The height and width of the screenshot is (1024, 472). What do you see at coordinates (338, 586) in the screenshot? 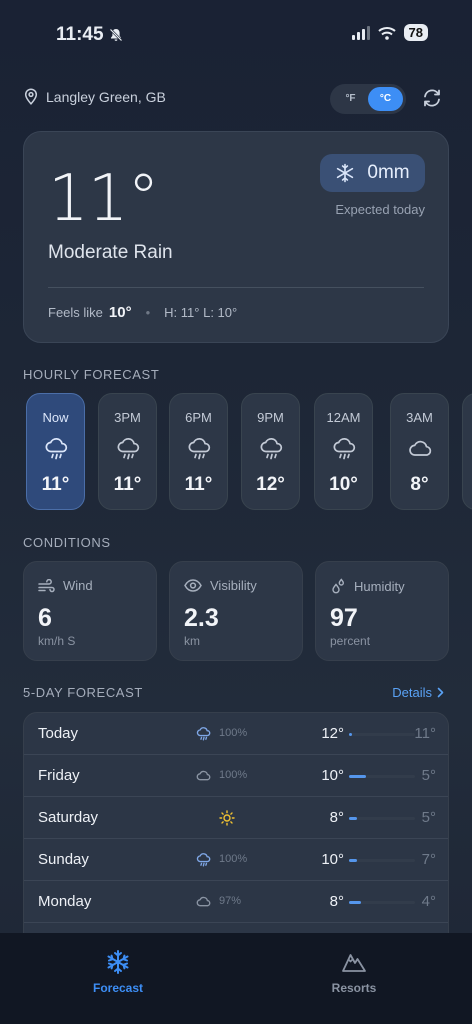
I see `droplets-icon` at bounding box center [338, 586].